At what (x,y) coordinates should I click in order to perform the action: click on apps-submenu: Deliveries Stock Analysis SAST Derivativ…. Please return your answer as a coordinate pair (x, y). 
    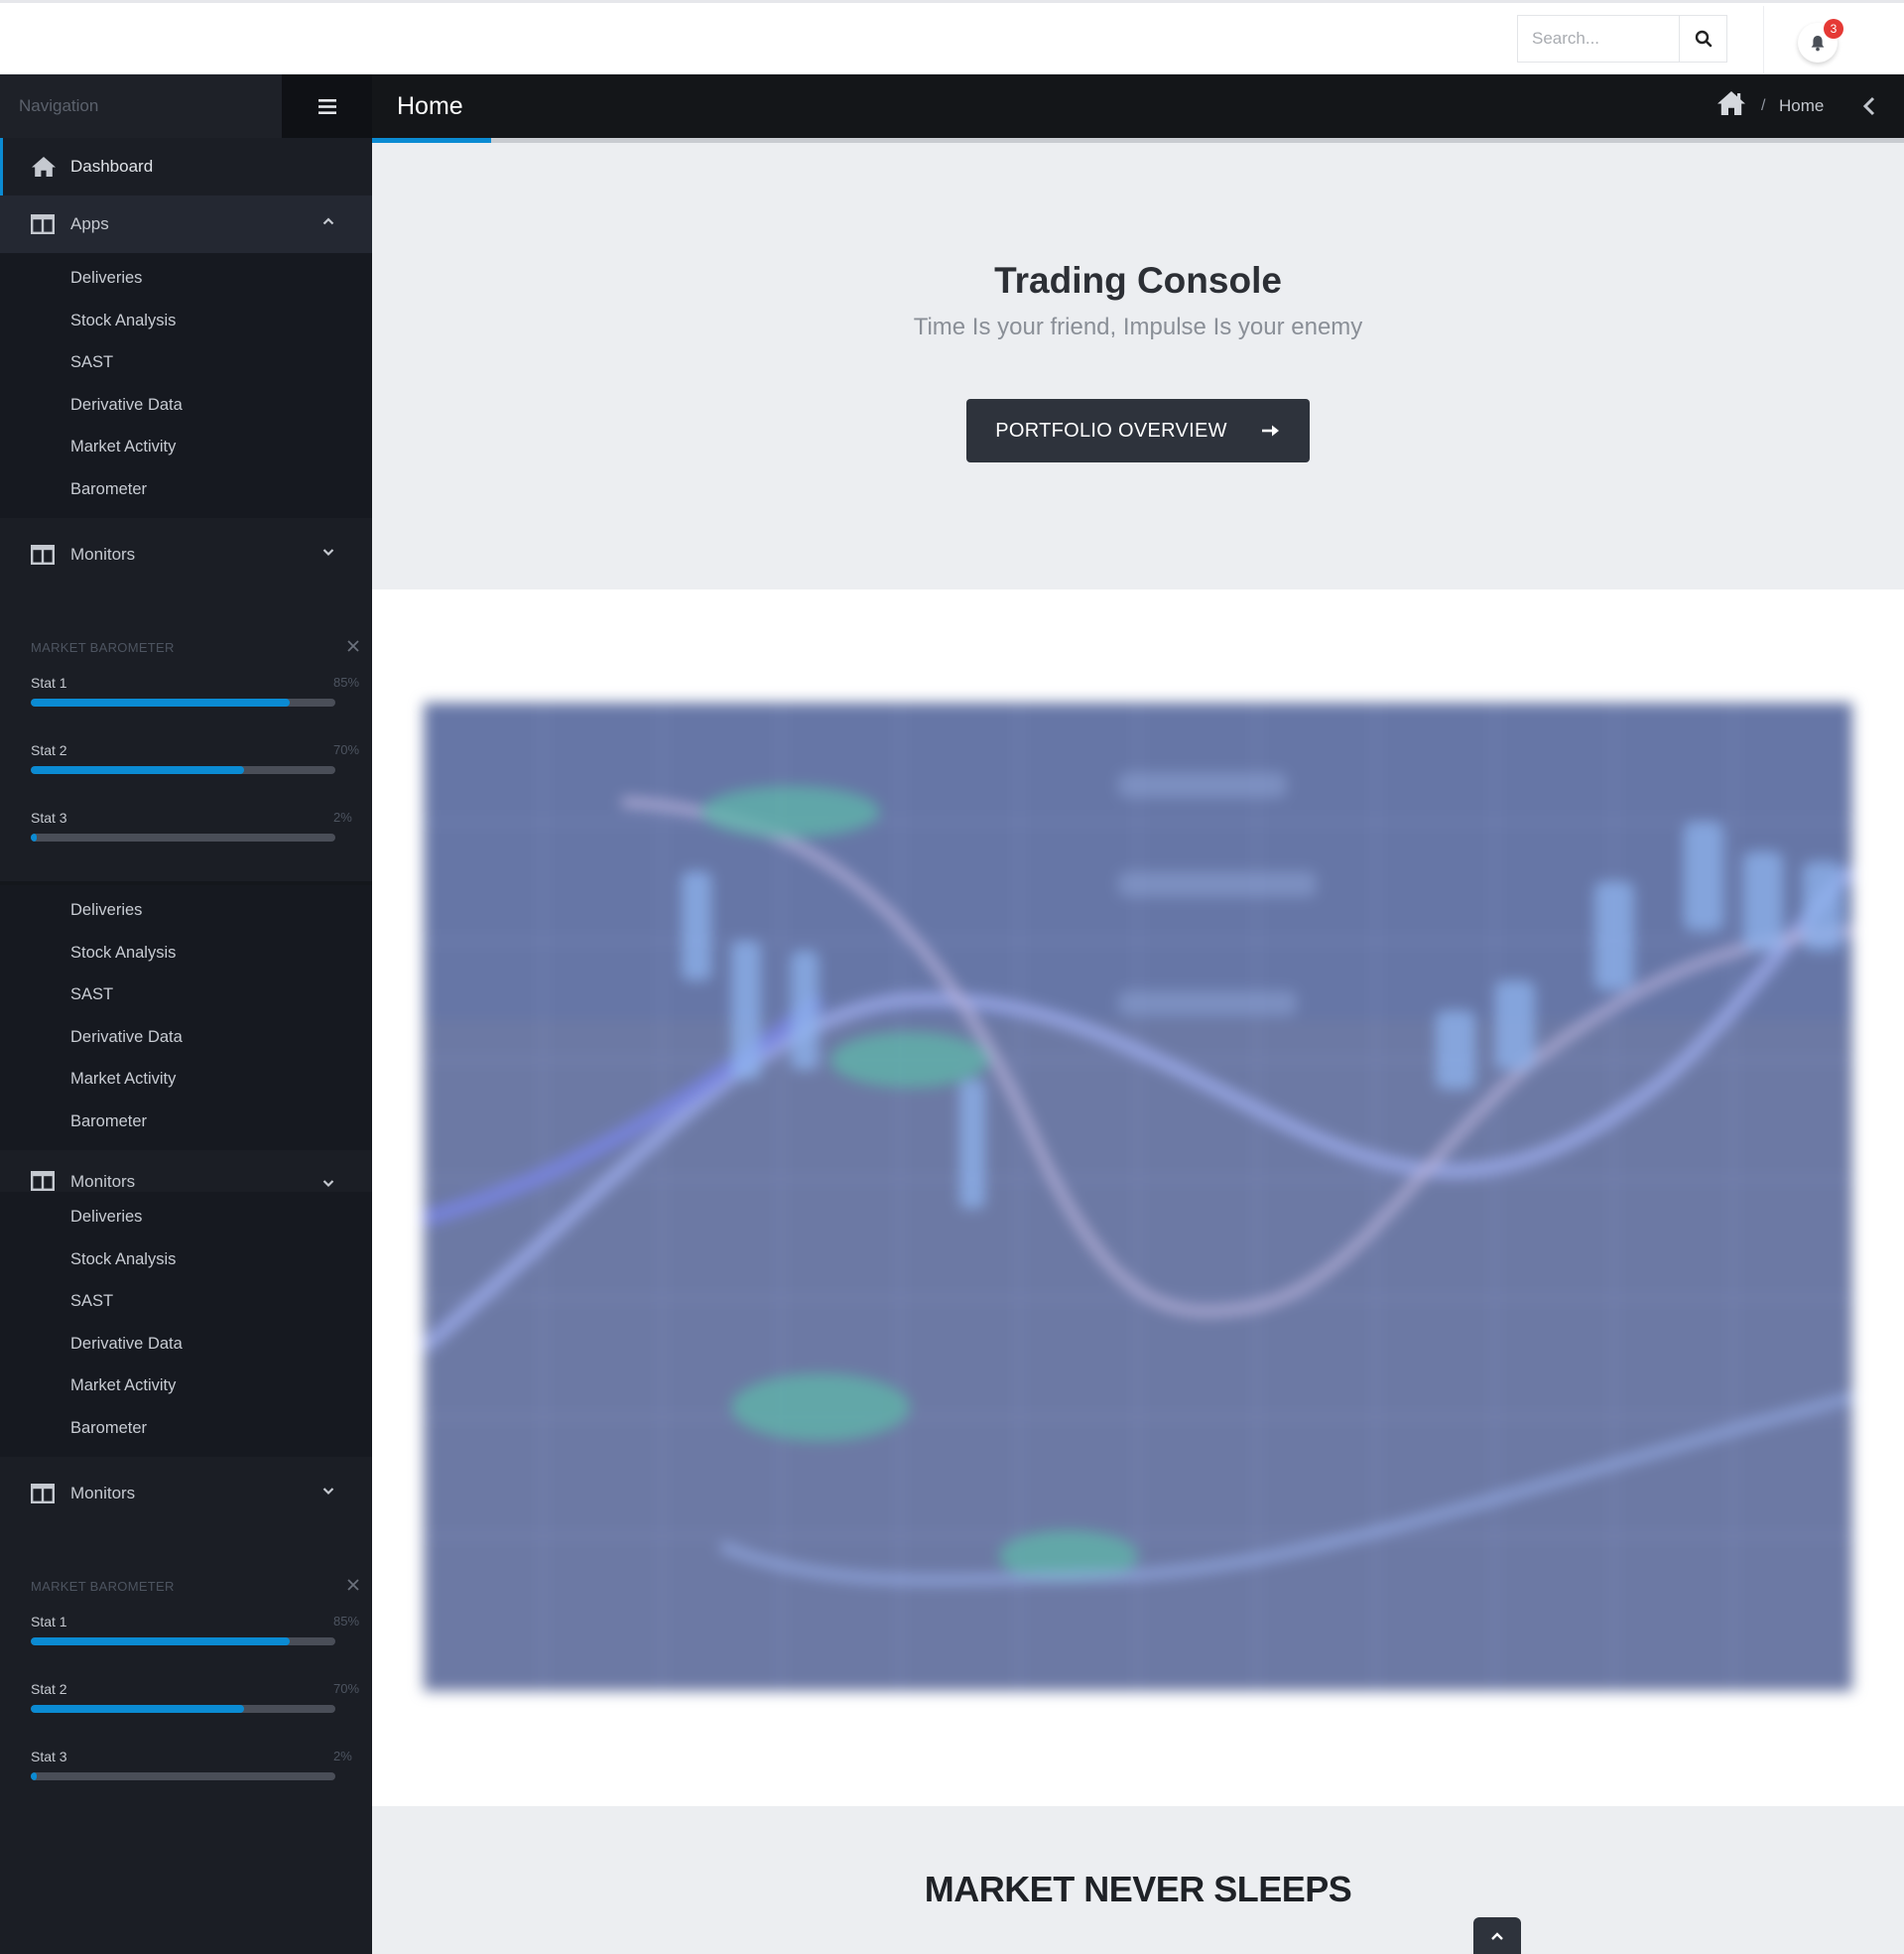
    Looking at the image, I should click on (186, 386).